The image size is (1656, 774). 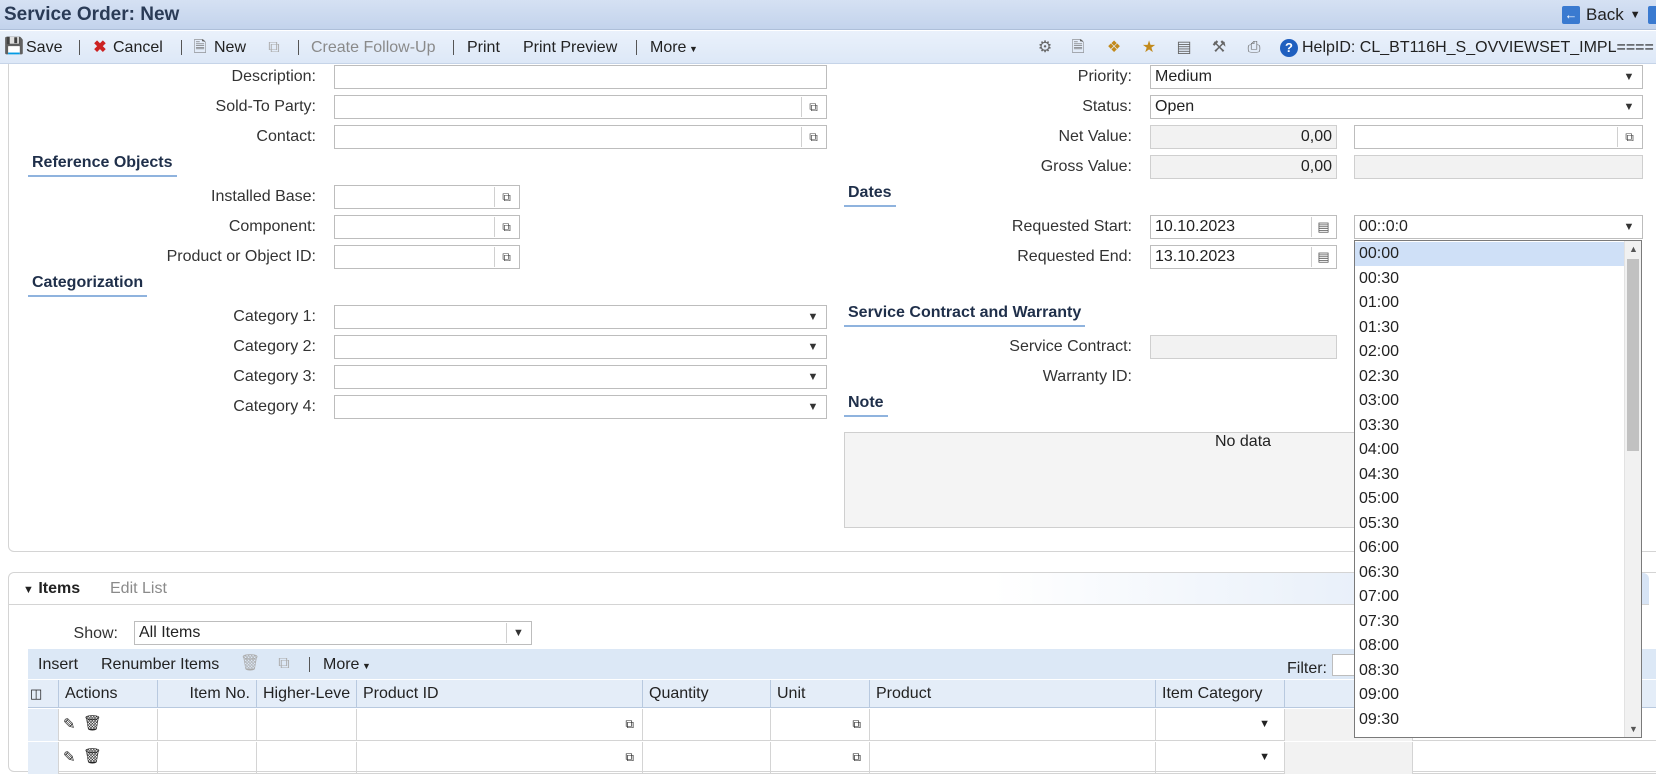 What do you see at coordinates (1490, 573) in the screenshot?
I see `time-option: 06:30` at bounding box center [1490, 573].